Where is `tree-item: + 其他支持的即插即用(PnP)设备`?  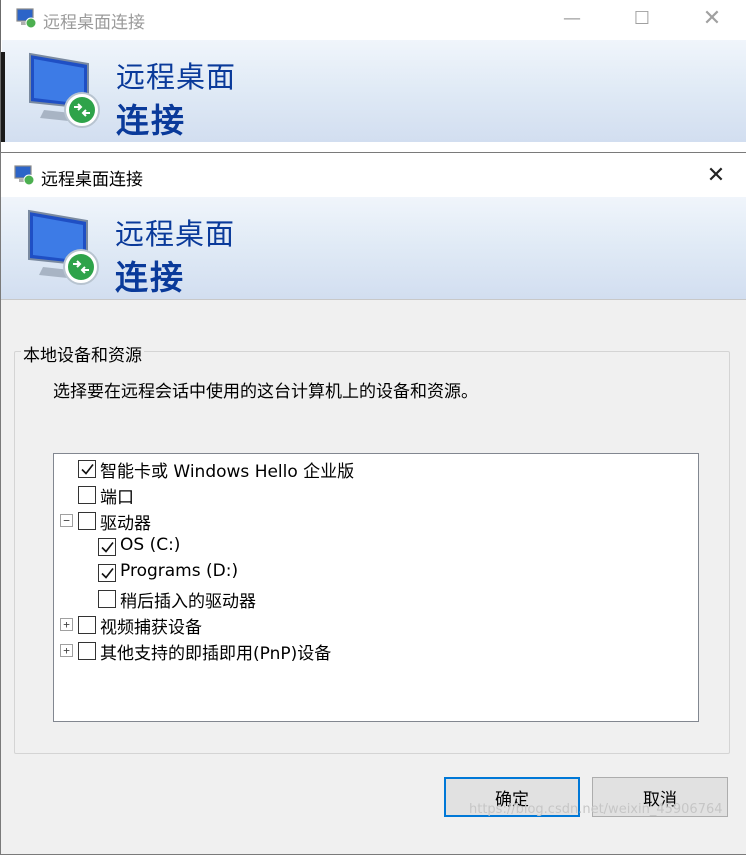
tree-item: + 其他支持的即插即用(PnP)设备 is located at coordinates (374, 651).